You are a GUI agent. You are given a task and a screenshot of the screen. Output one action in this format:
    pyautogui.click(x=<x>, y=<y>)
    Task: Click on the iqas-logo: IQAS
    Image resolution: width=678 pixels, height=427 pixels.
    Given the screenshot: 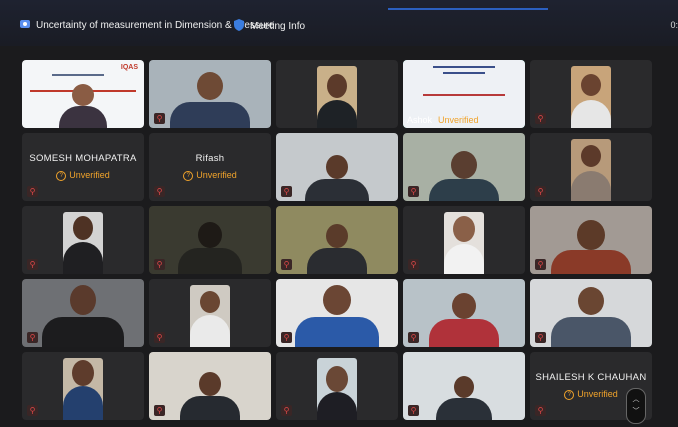 What is the action you would take?
    pyautogui.click(x=129, y=67)
    